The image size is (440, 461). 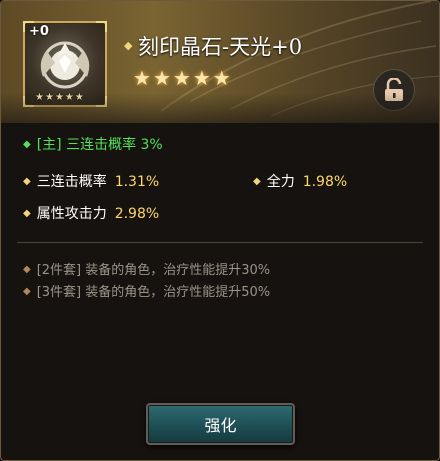 I want to click on sub-stat-row: ◆ 属性攻击力 2.98%, so click(x=91, y=213).